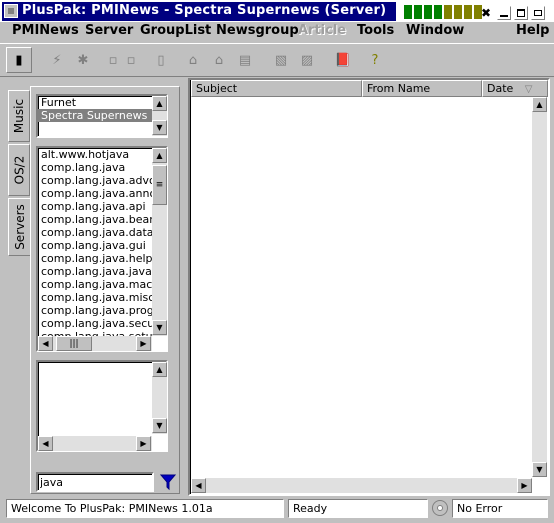  Describe the element at coordinates (95, 154) in the screenshot. I see `newsgroup-item: alt.www.hotjava` at that location.